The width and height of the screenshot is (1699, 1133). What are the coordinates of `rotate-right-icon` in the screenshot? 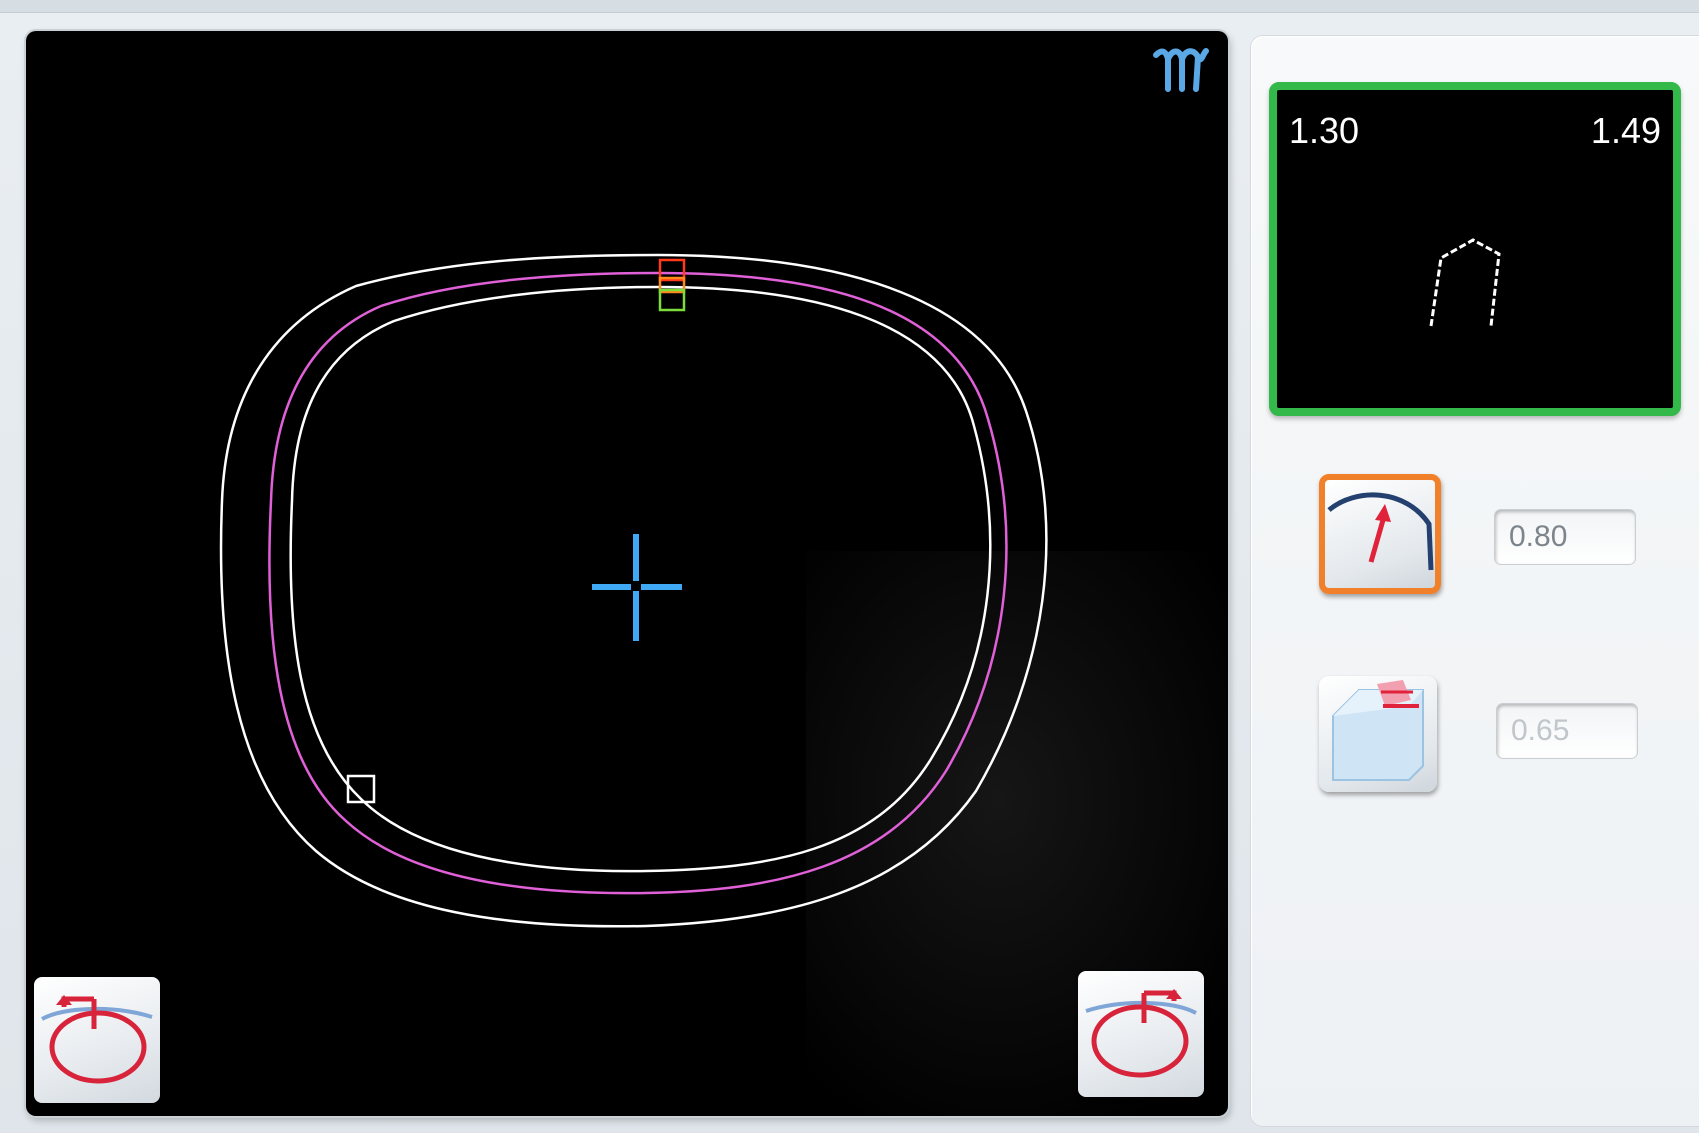 It's located at (1141, 1033).